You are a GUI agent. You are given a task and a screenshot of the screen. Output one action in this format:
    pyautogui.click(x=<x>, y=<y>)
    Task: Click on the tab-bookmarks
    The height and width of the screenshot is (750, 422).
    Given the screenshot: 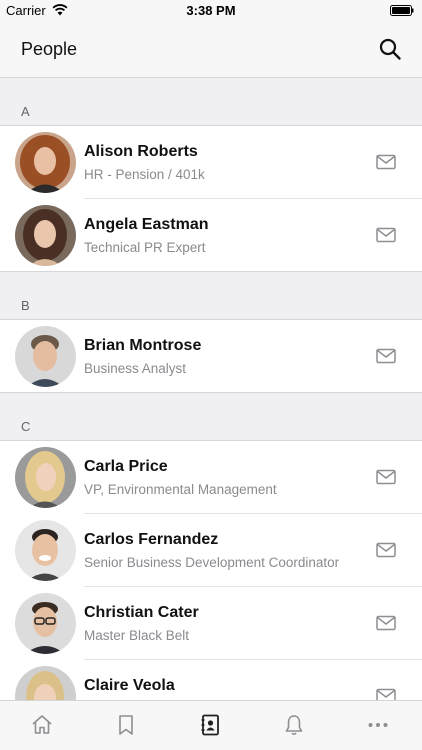 What is the action you would take?
    pyautogui.click(x=126, y=725)
    